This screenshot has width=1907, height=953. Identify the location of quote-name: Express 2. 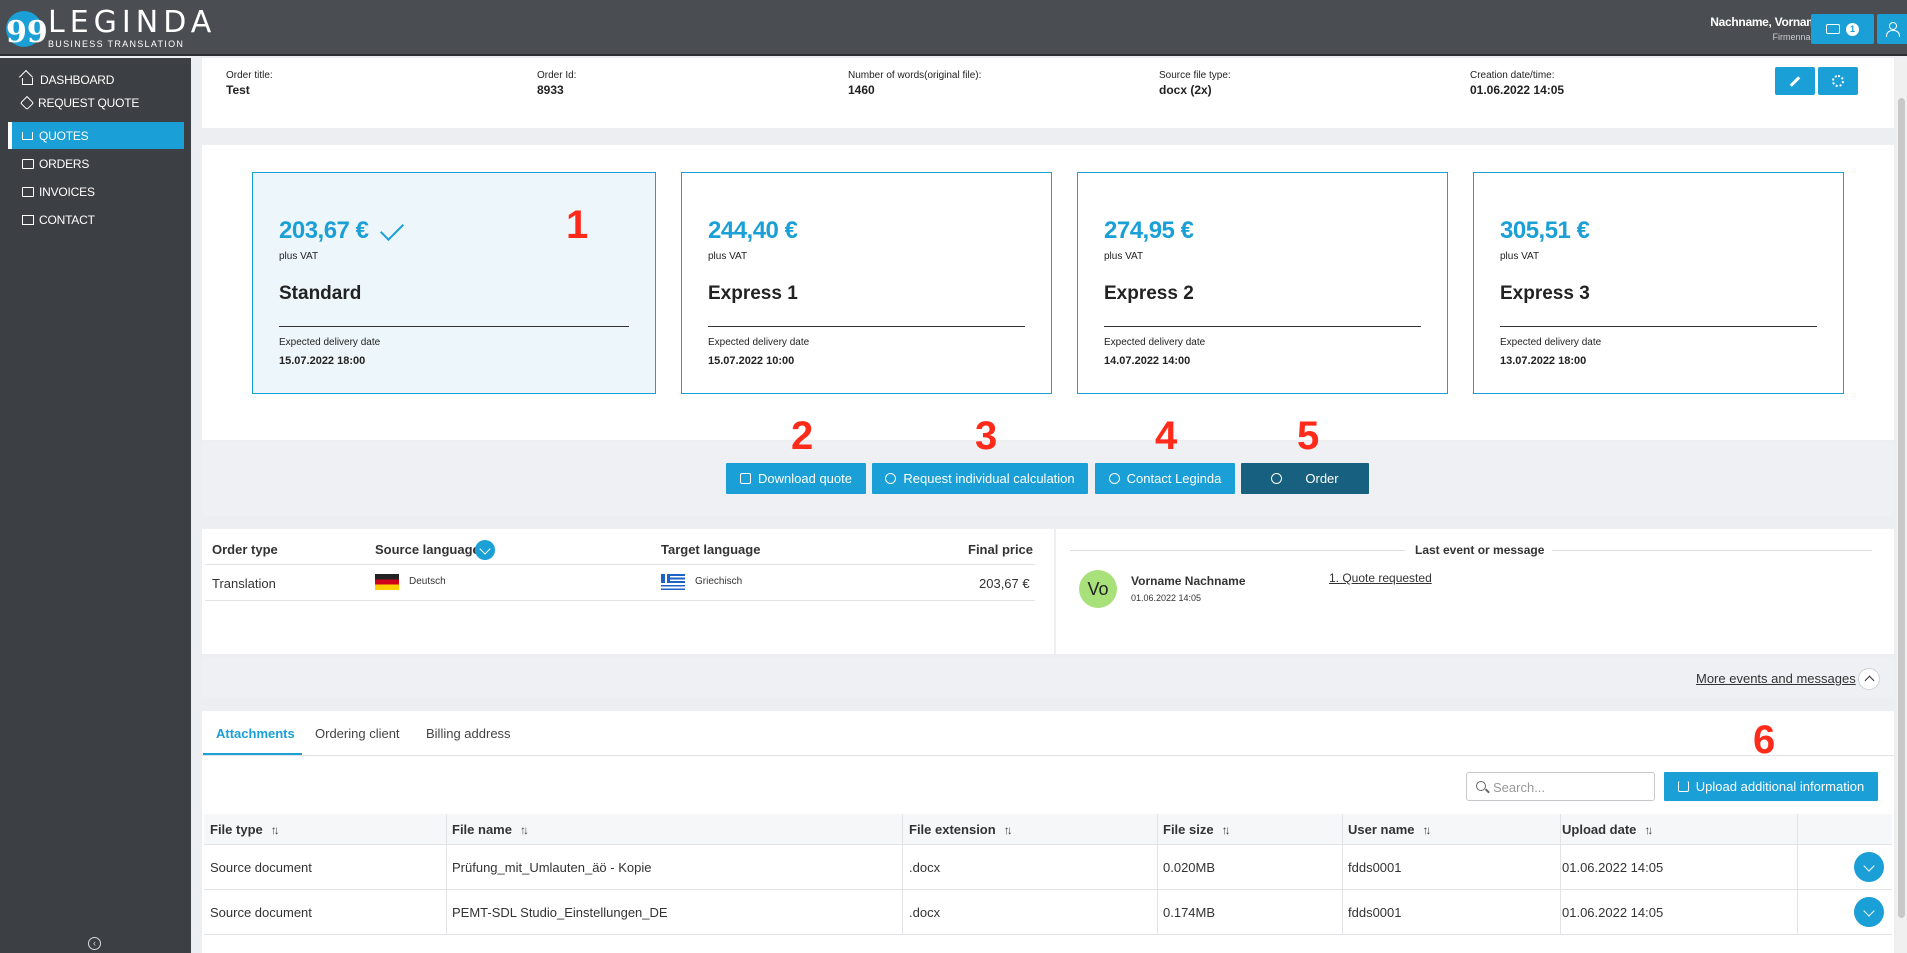
(1149, 293).